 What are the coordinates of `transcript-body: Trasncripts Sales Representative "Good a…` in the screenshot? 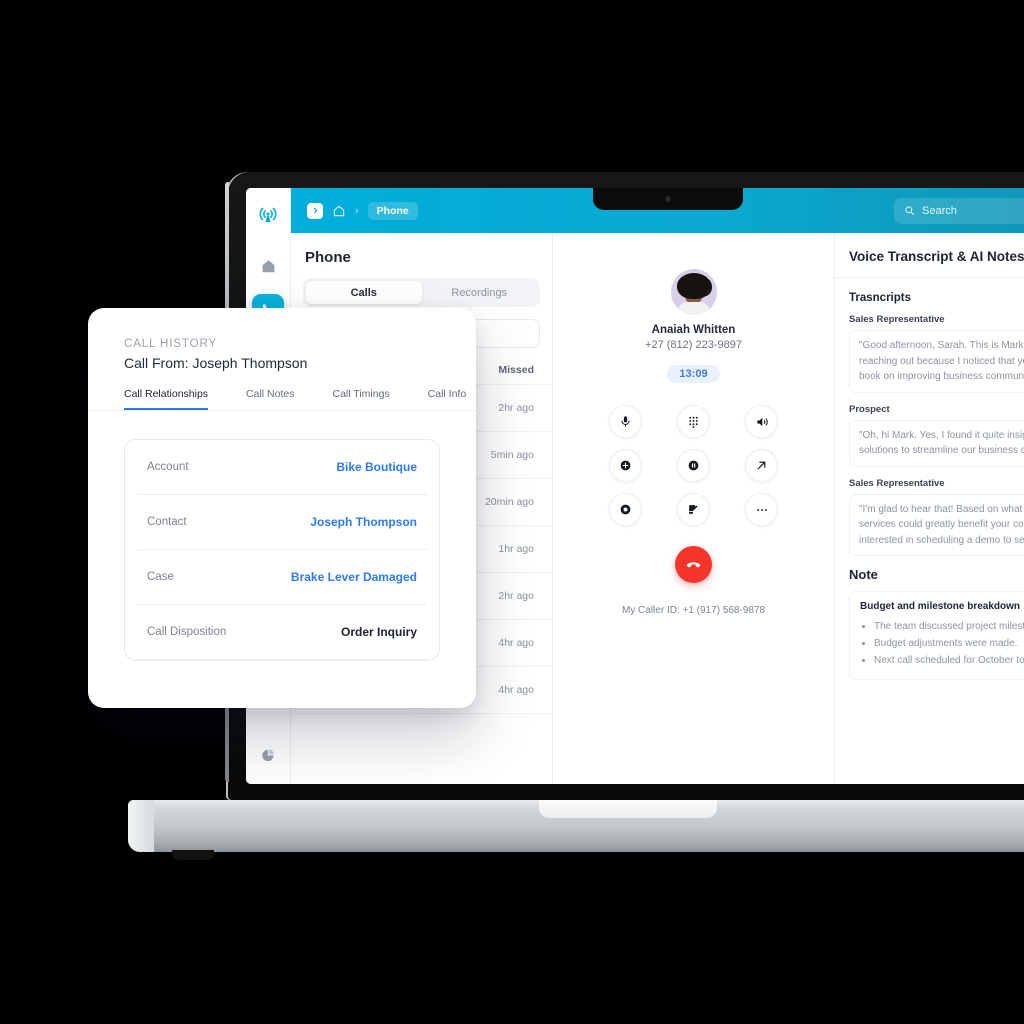 It's located at (929, 479).